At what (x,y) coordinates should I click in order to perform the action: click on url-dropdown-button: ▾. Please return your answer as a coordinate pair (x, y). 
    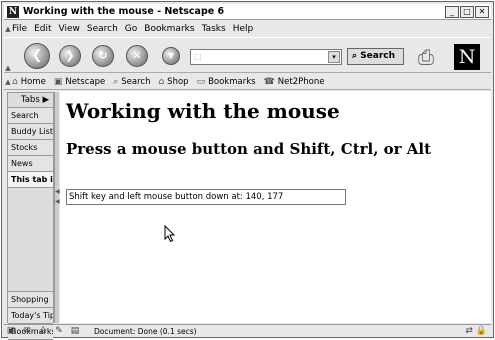
    Looking at the image, I should click on (334, 57).